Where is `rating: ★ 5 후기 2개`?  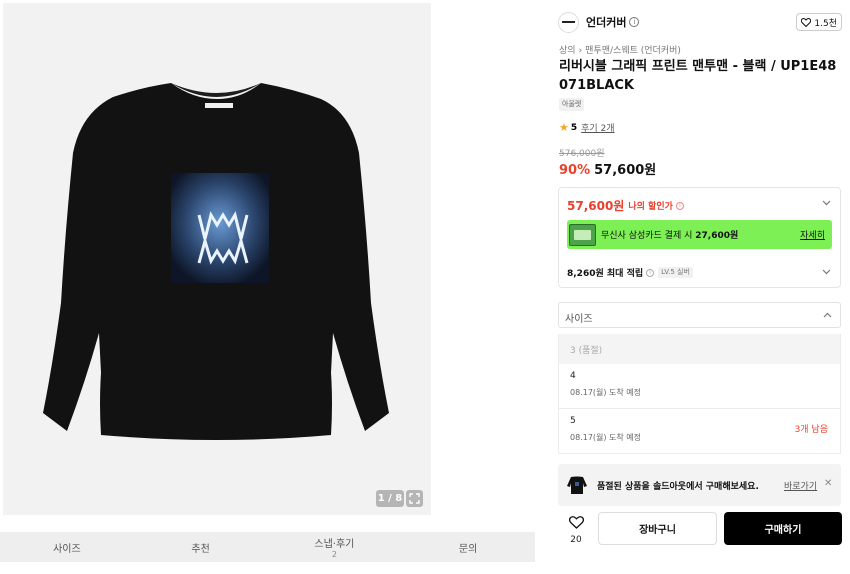
rating: ★ 5 후기 2개 is located at coordinates (587, 127).